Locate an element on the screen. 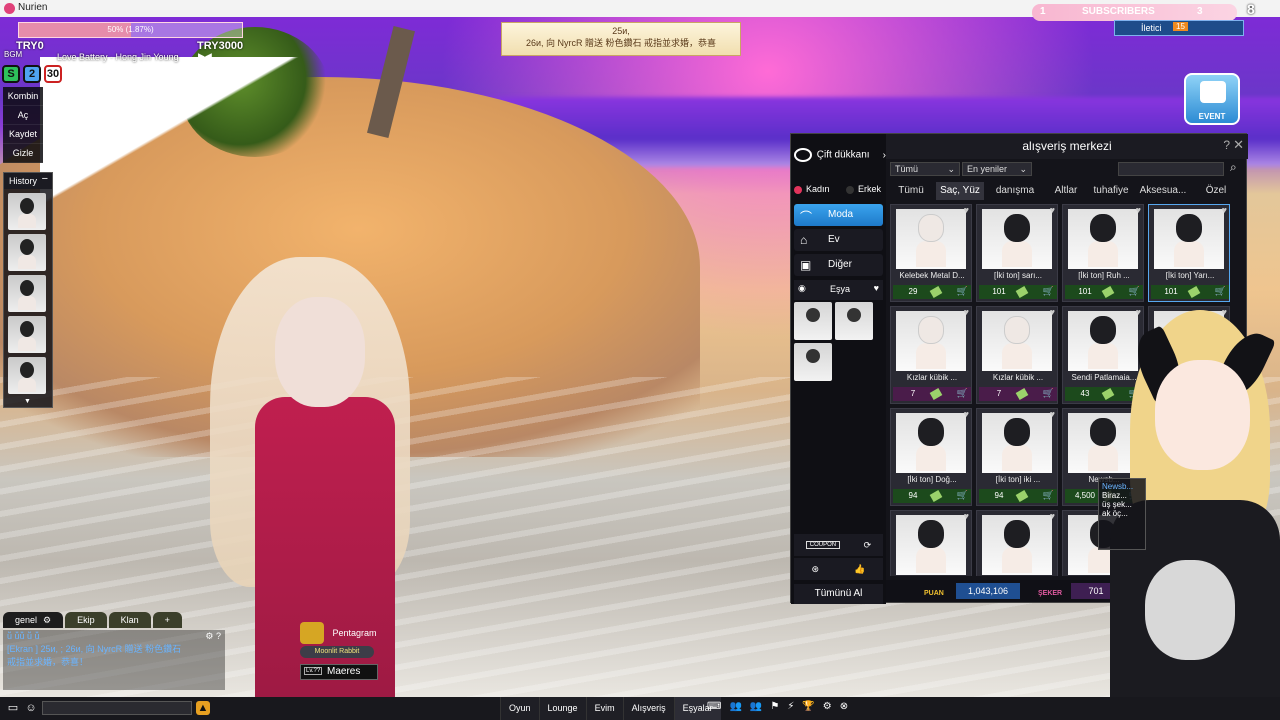 This screenshot has height=720, width=1280. warning-icon: ▲ is located at coordinates (203, 708).